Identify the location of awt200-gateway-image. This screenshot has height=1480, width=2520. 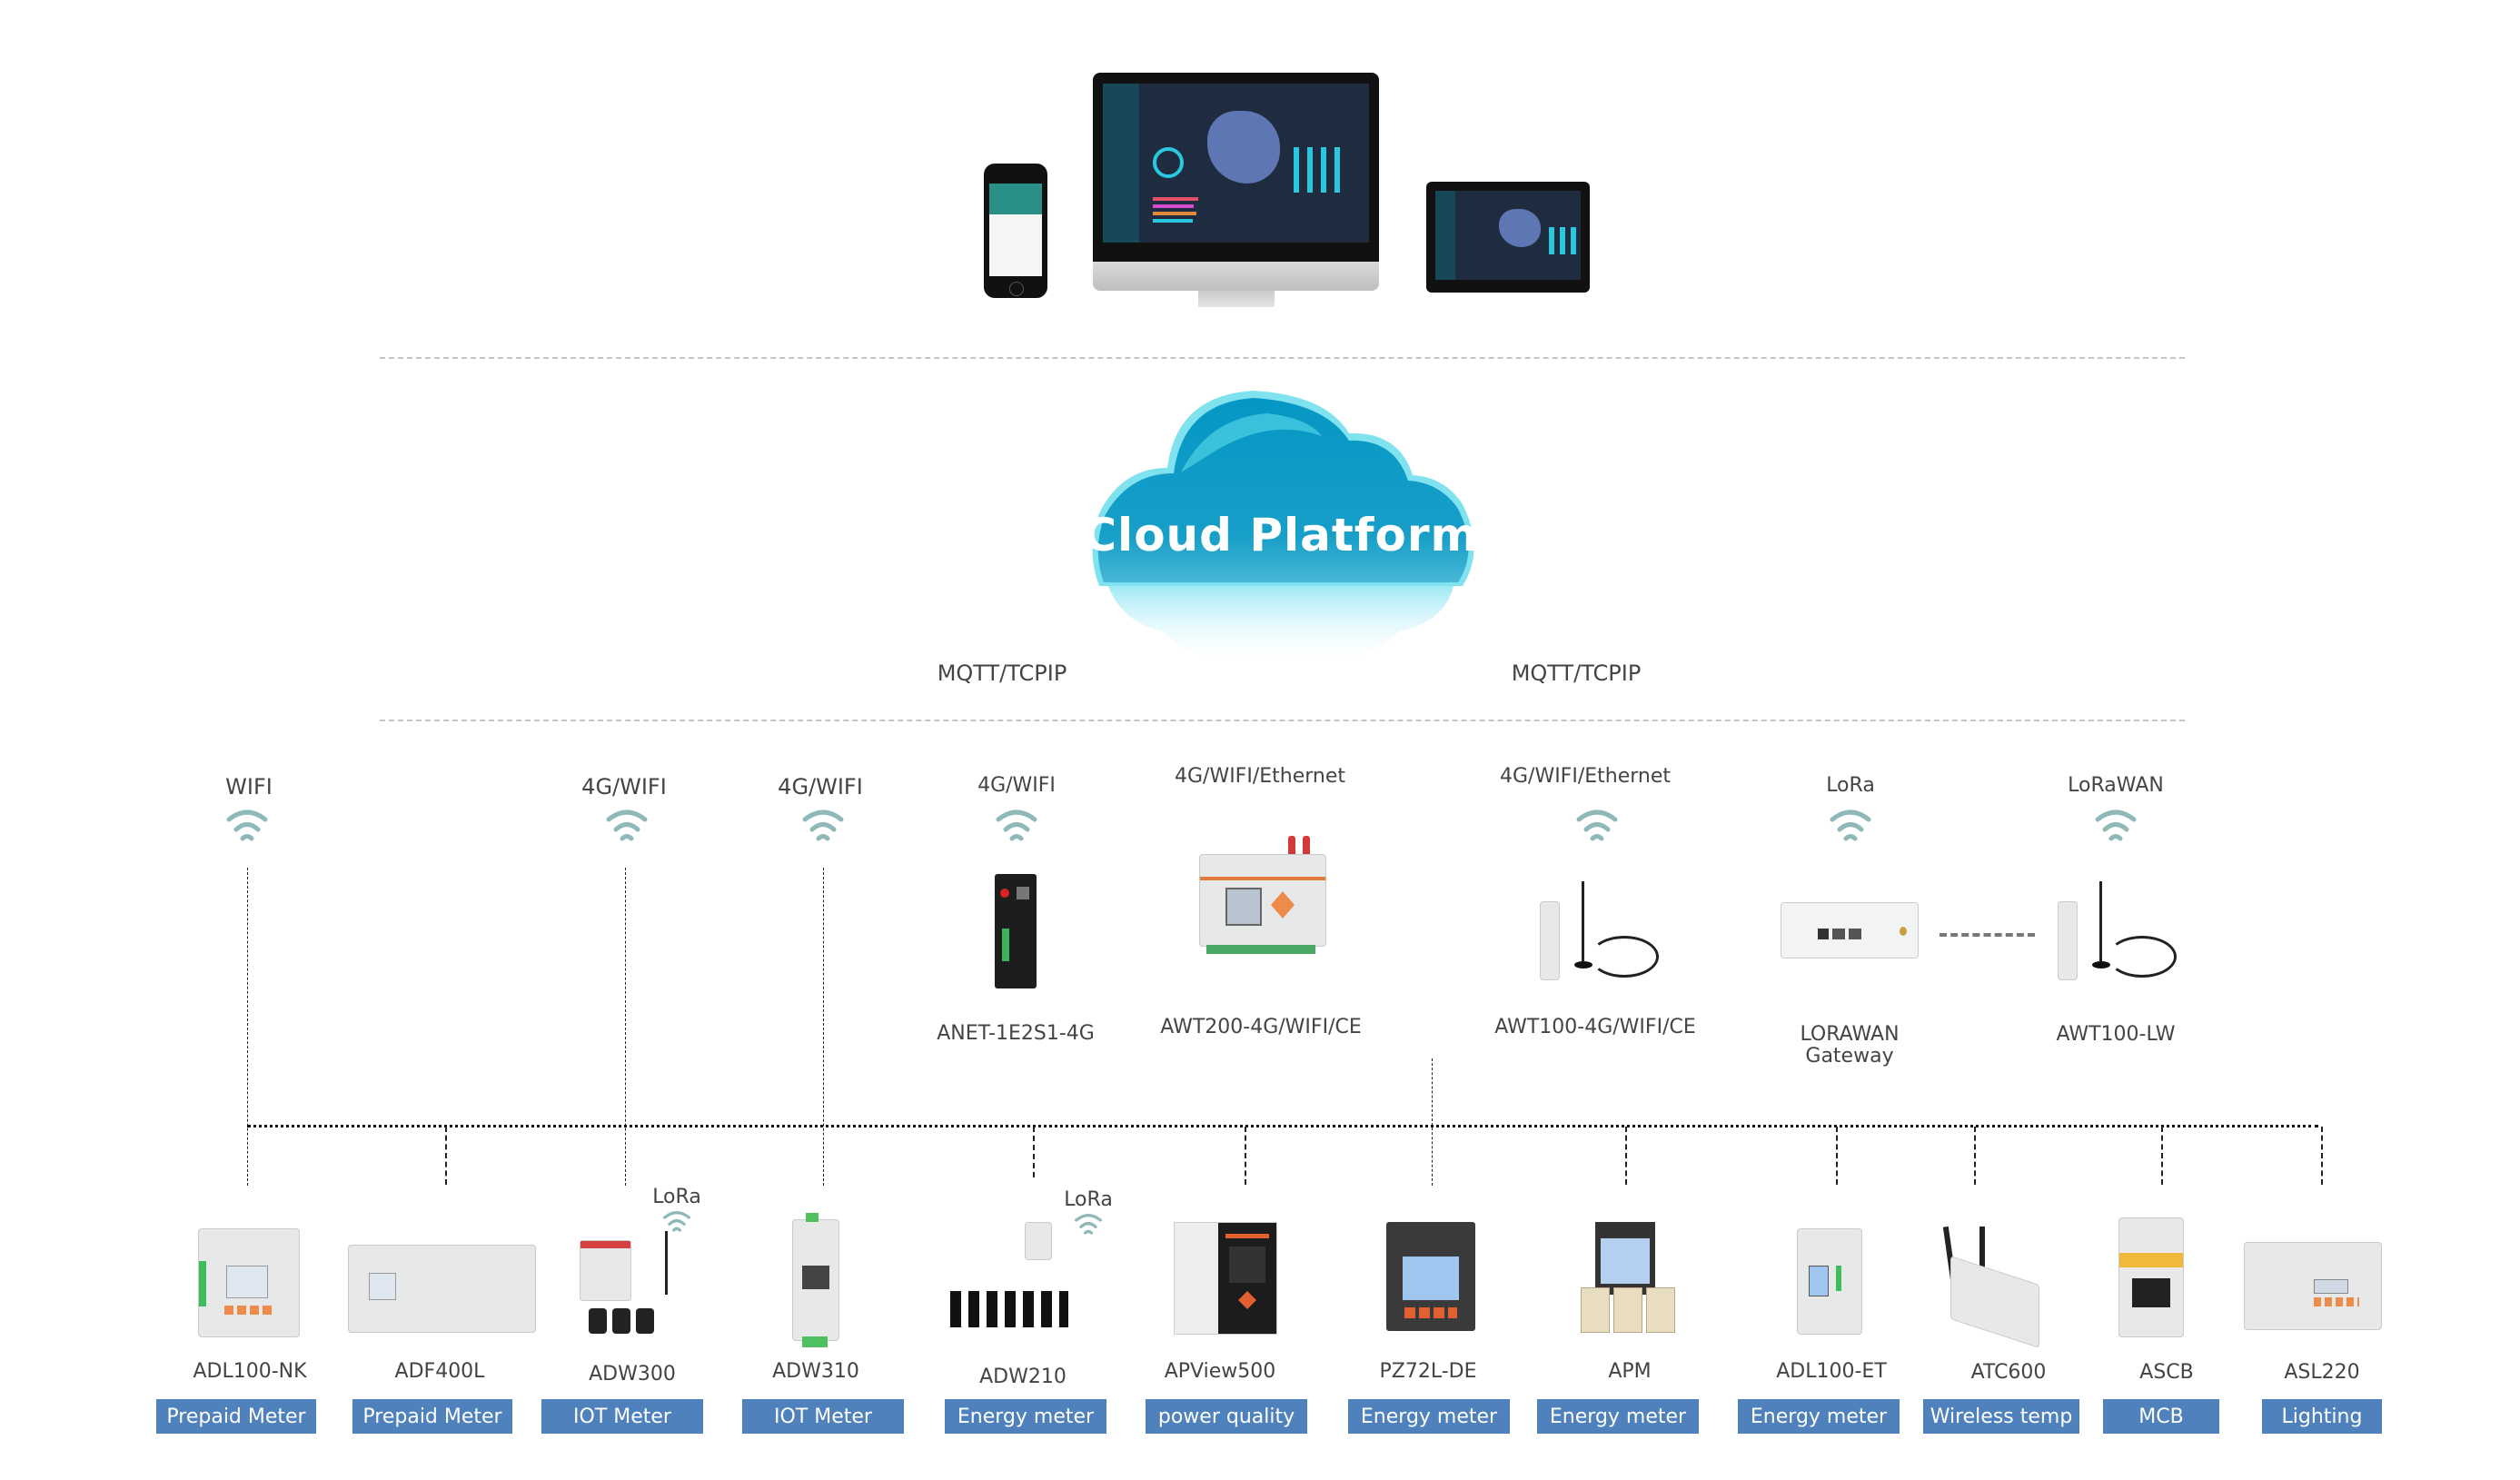
(1262, 900).